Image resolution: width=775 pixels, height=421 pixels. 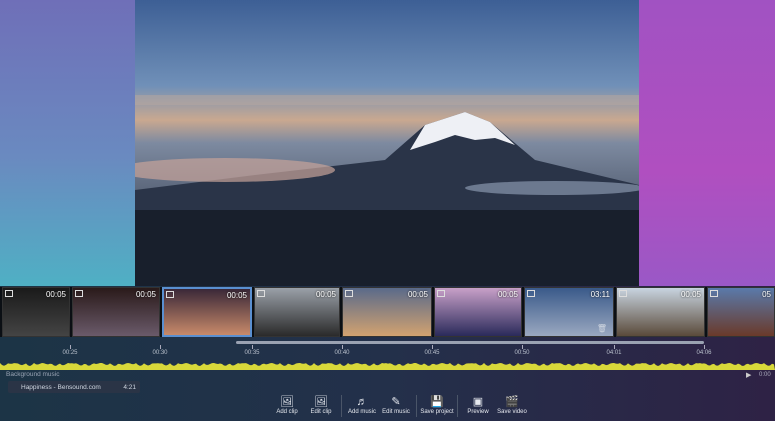 What do you see at coordinates (512, 412) in the screenshot?
I see `toolbar-label: Save video` at bounding box center [512, 412].